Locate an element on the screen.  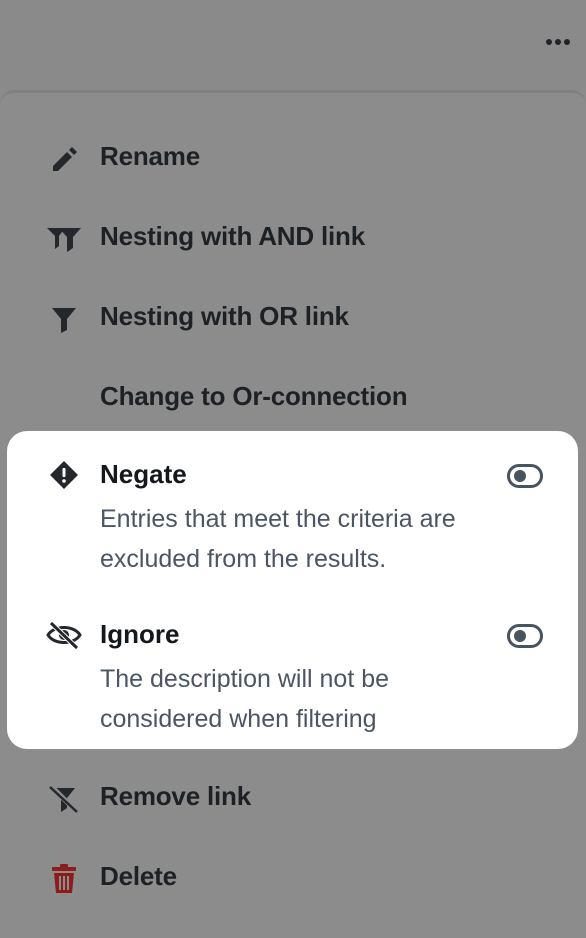
more-horizontal-icon is located at coordinates (558, 42).